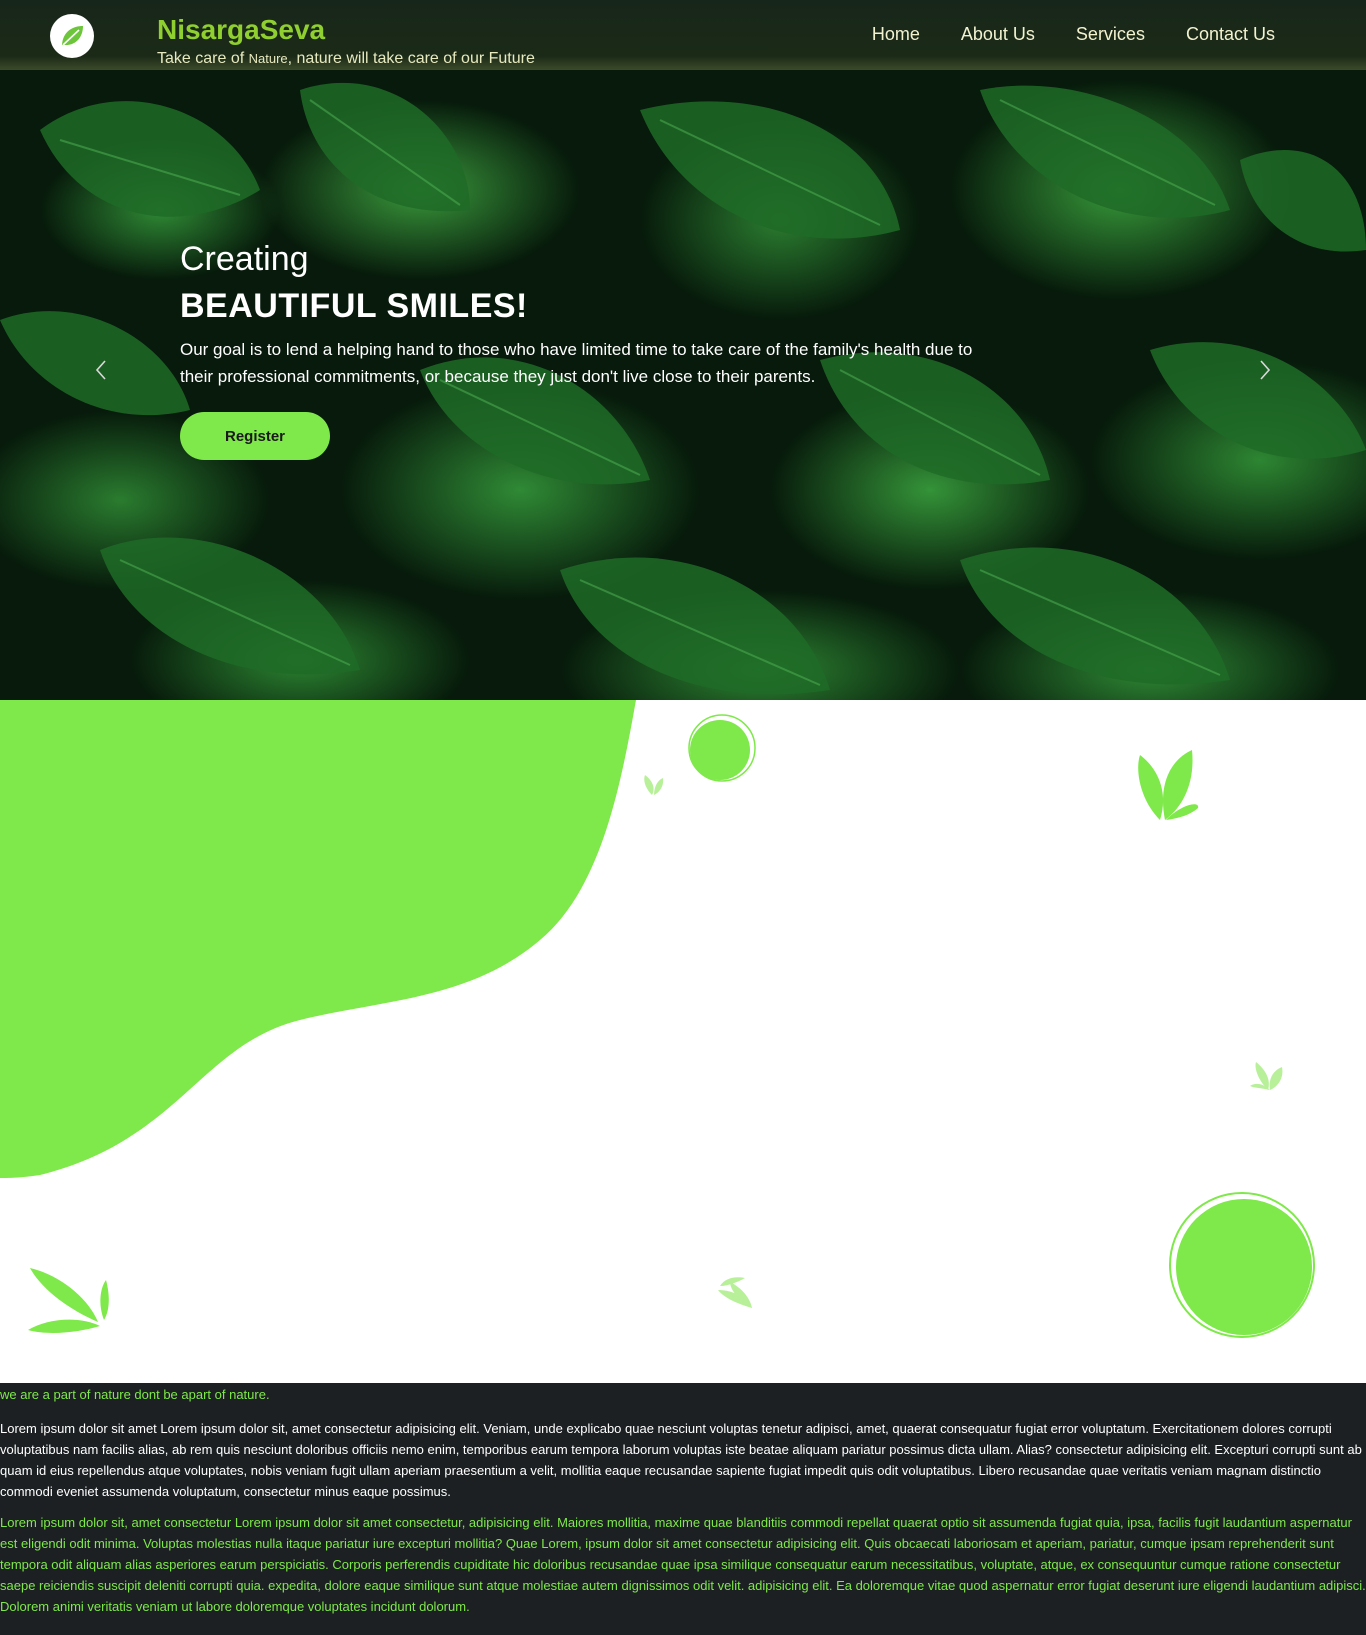  I want to click on tagline-nature: Nature, so click(268, 58).